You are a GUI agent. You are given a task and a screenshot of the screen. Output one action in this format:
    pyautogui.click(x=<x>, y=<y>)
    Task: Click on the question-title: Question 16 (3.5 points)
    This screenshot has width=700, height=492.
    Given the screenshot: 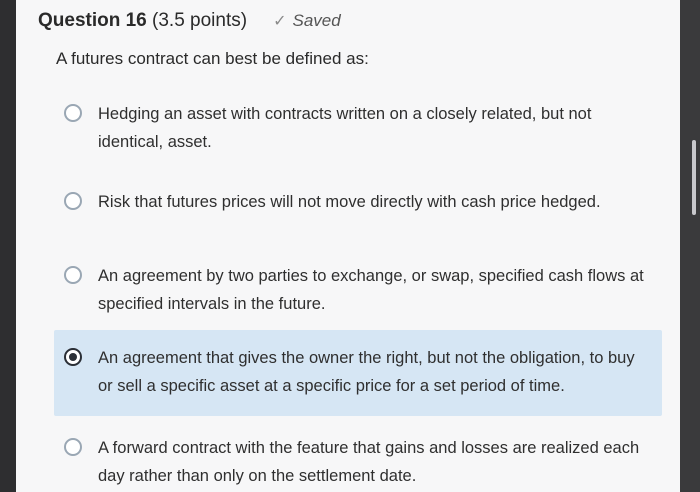 What is the action you would take?
    pyautogui.click(x=142, y=21)
    